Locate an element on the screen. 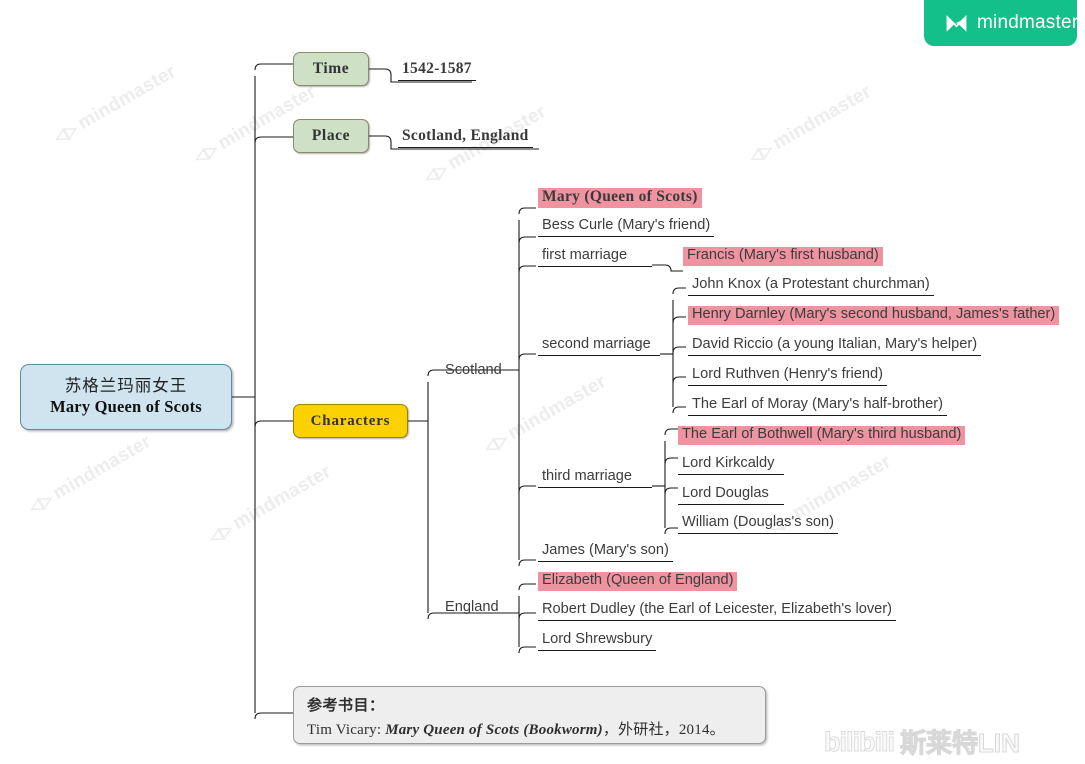  leaf-first-marriage: first marriage is located at coordinates (595, 257).